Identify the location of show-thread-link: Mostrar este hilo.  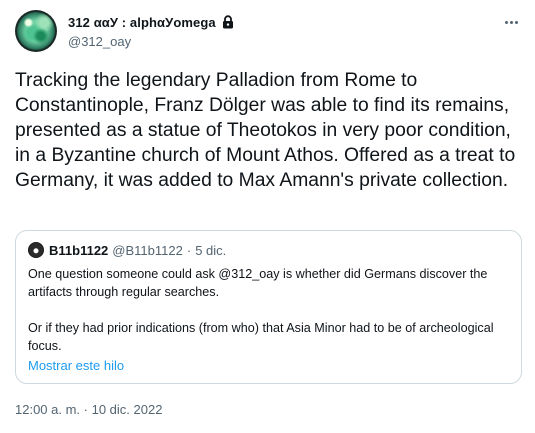
(76, 365).